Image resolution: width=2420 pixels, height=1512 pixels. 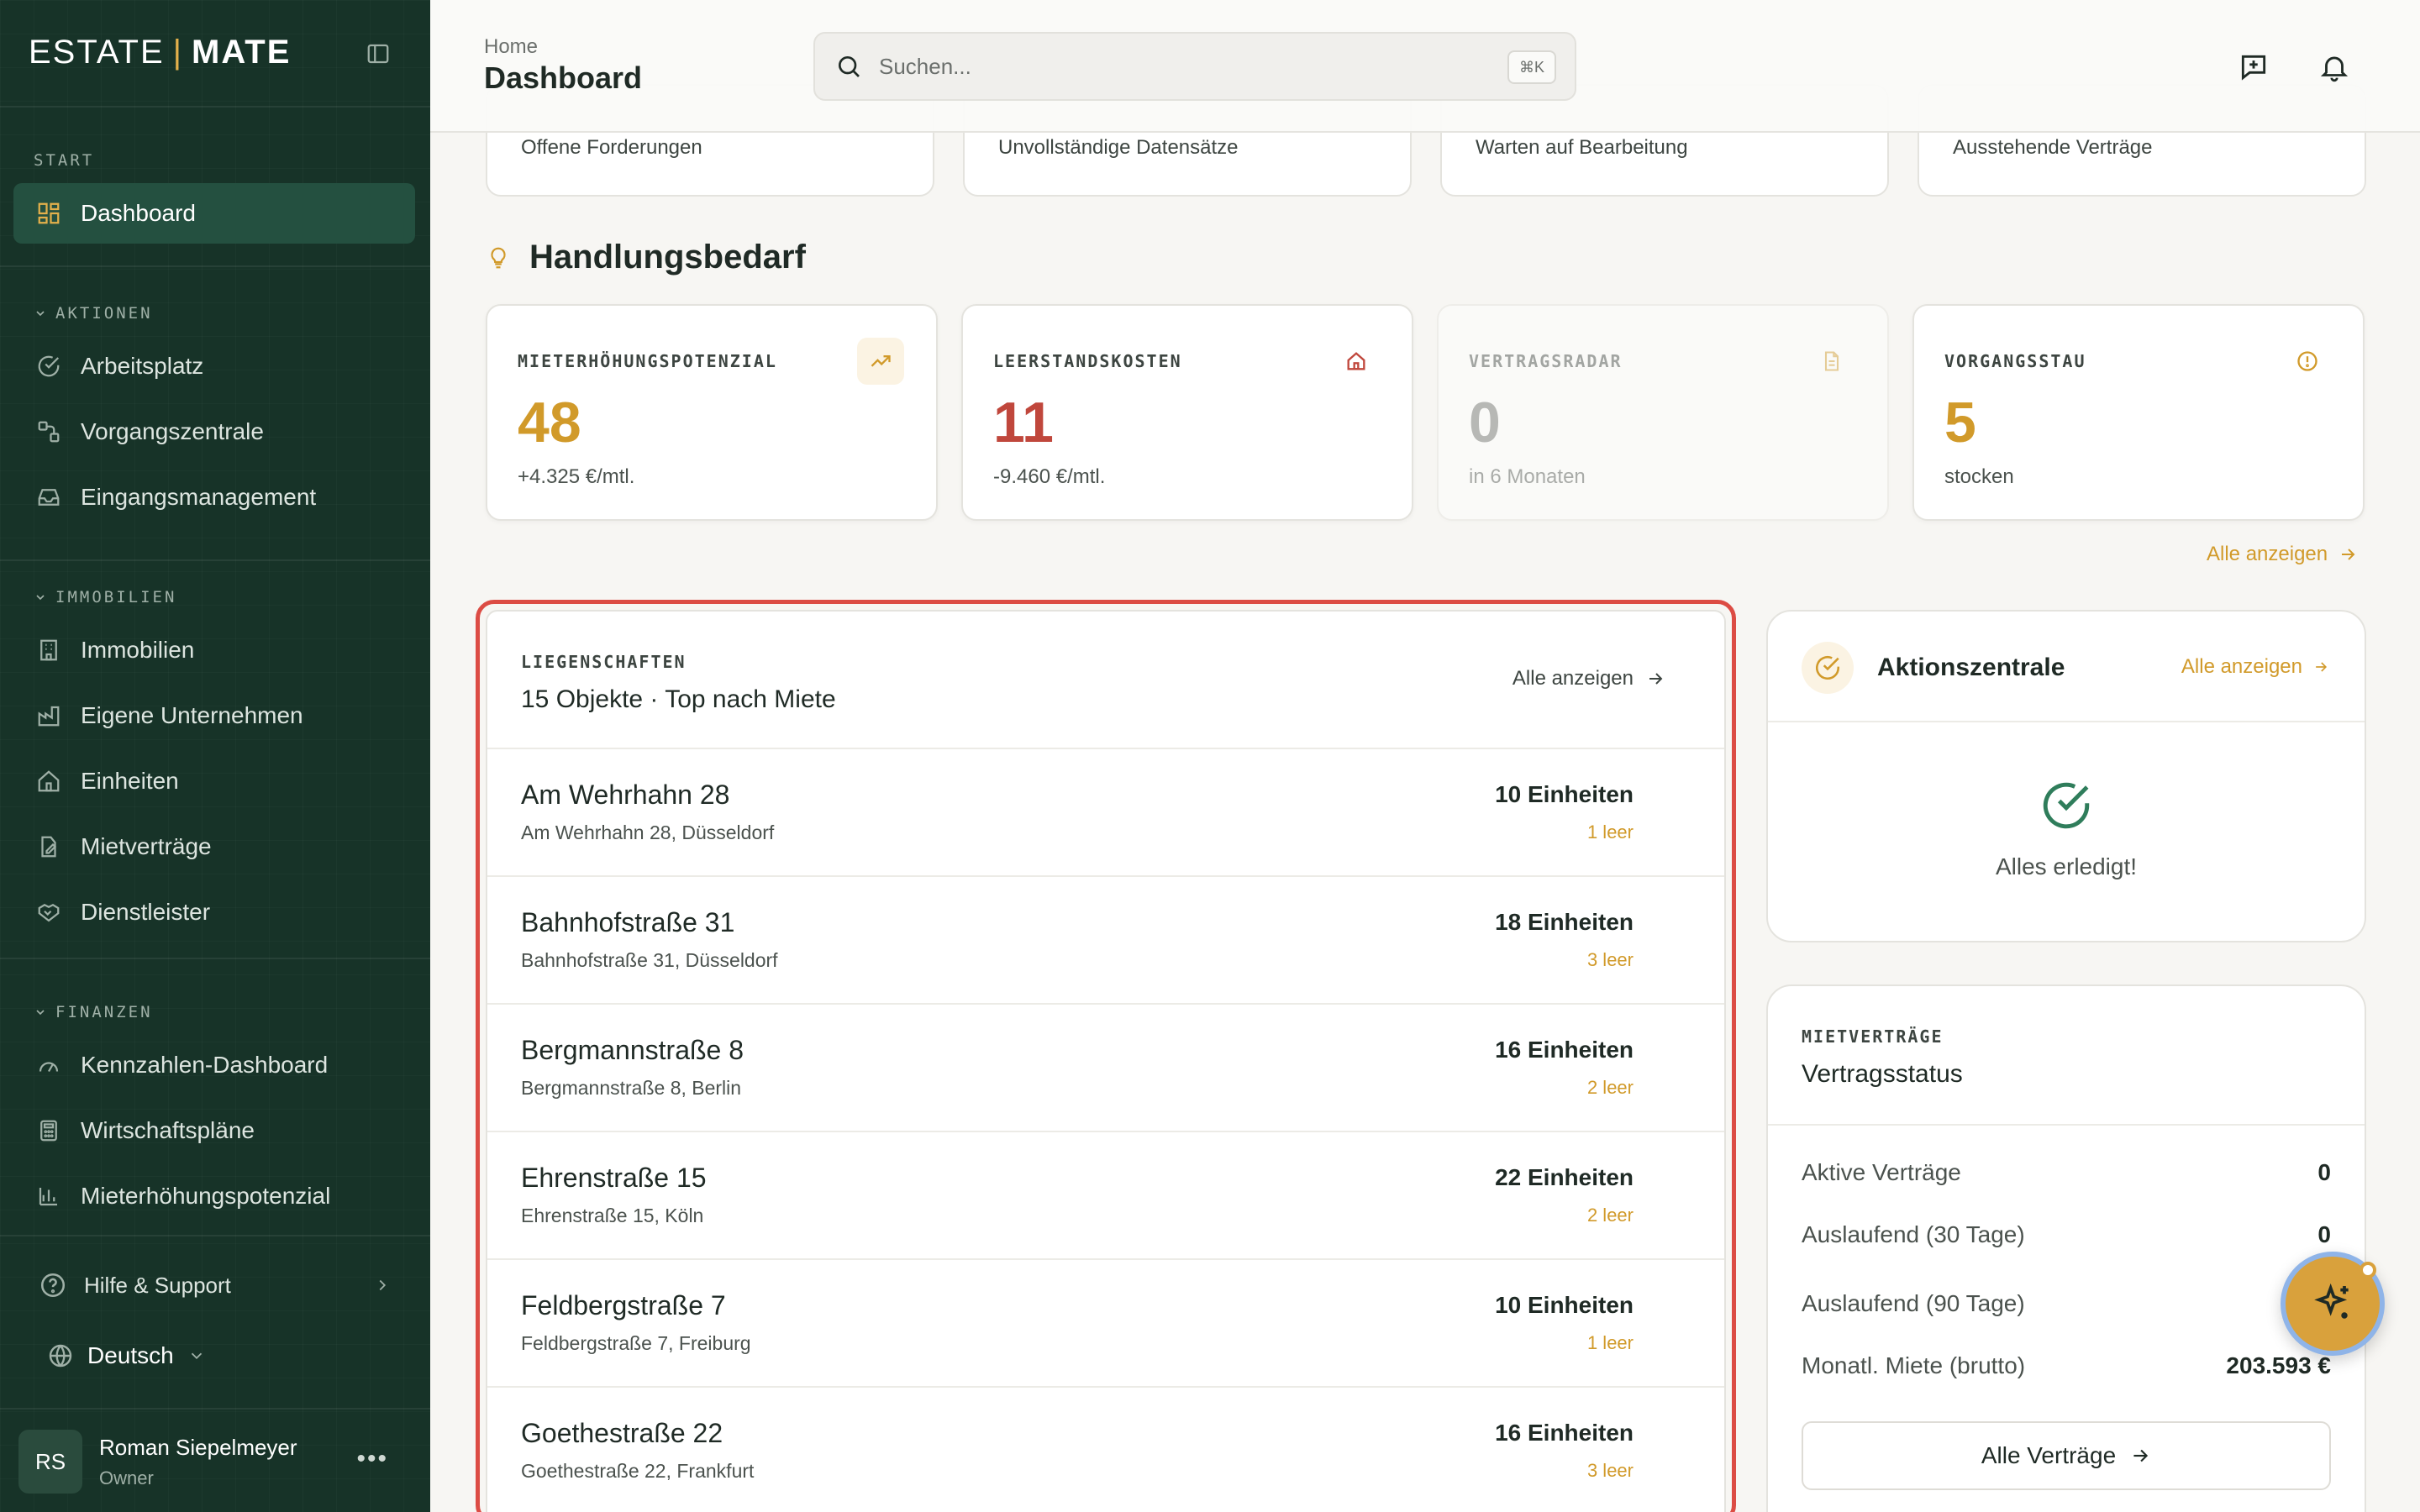 I want to click on property-address: Bergmannstraße 8, Berlin, so click(x=631, y=1088).